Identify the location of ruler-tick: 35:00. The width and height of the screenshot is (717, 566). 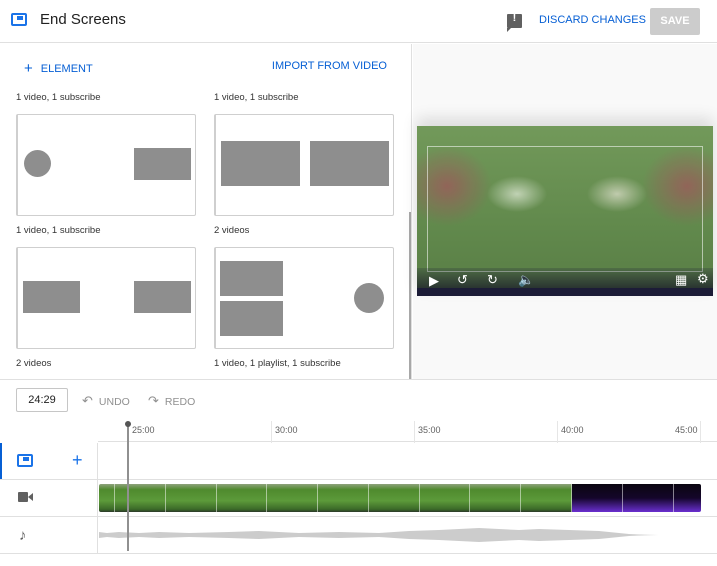
(427, 432).